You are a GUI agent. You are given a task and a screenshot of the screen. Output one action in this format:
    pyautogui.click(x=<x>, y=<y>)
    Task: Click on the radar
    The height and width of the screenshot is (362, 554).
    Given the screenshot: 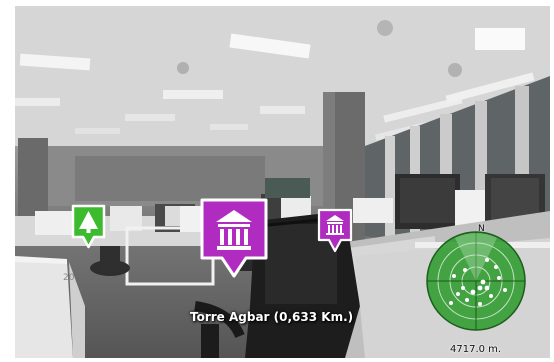 What is the action you would take?
    pyautogui.click(x=476, y=281)
    